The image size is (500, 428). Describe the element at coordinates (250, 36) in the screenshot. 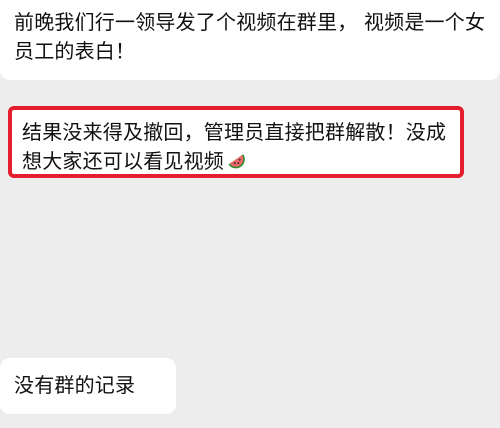

I see `message-text: 前晚我们行一领导发了个视频在群里， 视频是一个女员工的表白！` at that location.